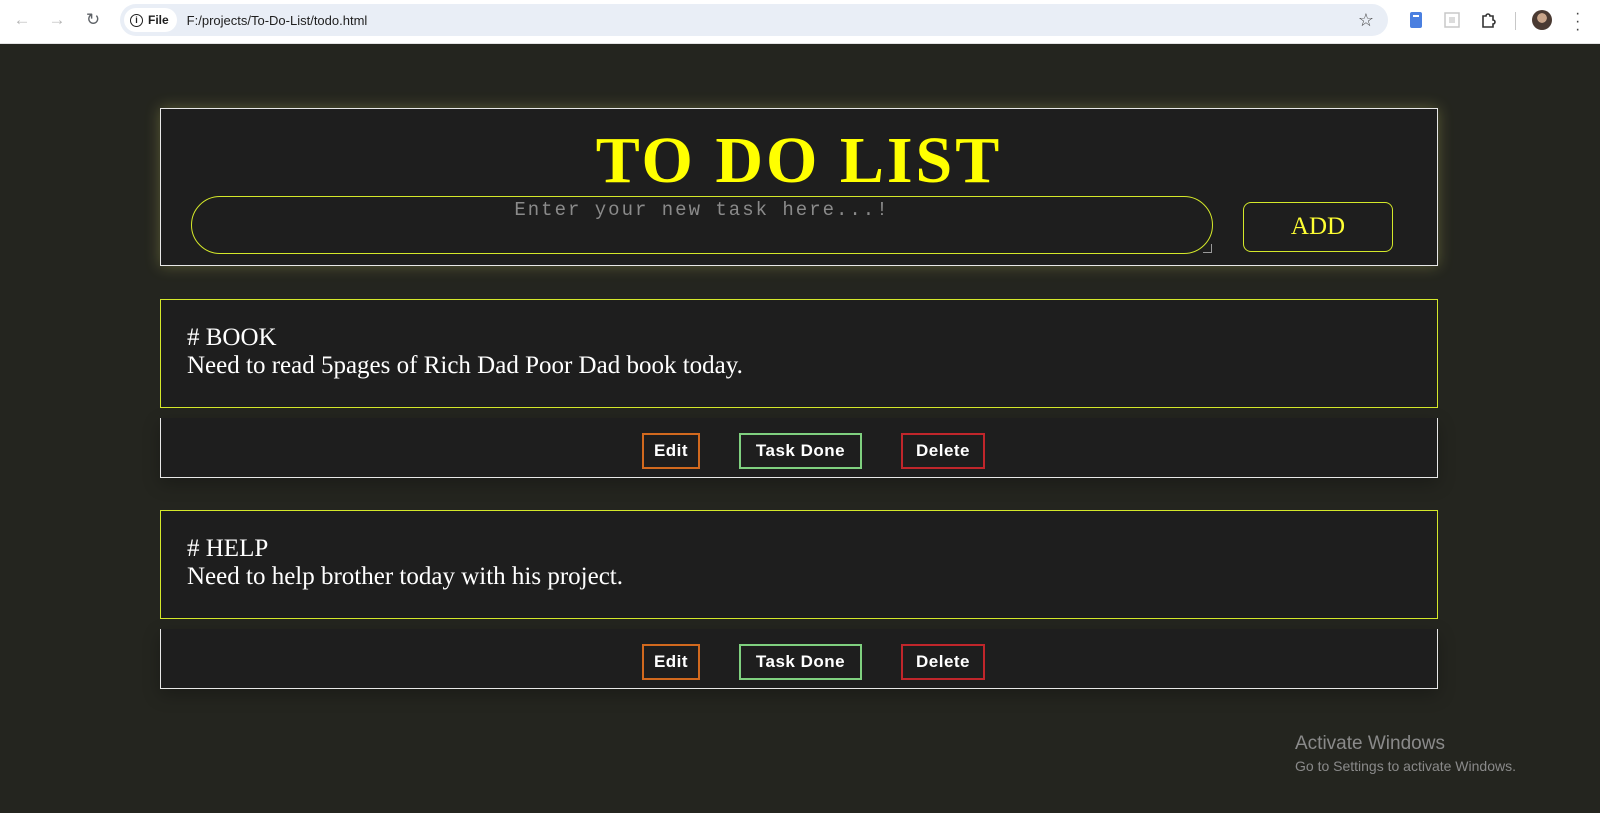  I want to click on menu-kebab-icon: · · ·, so click(1577, 22).